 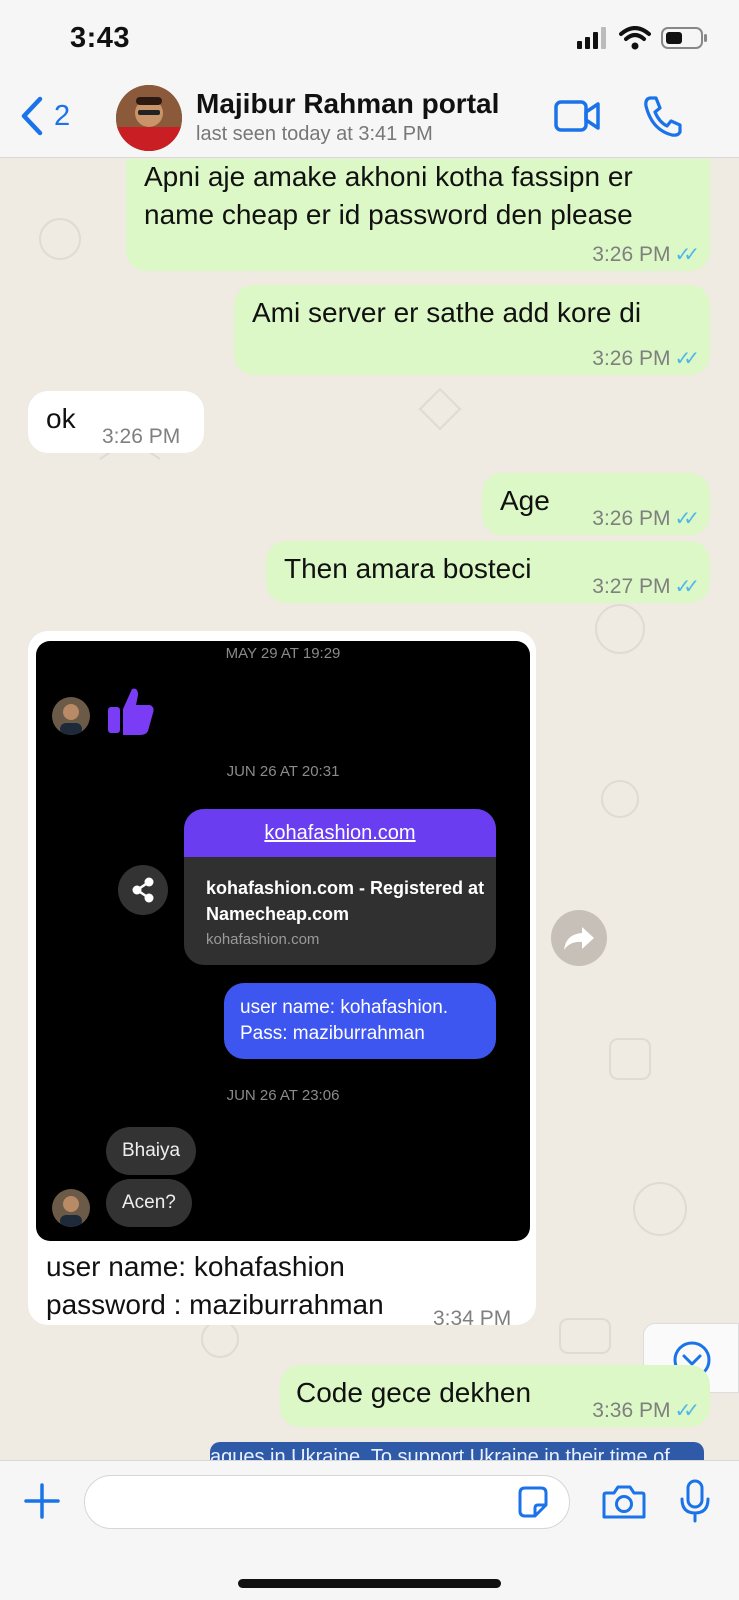 I want to click on message-meta: 3:27 PM ✓✓, so click(x=646, y=587).